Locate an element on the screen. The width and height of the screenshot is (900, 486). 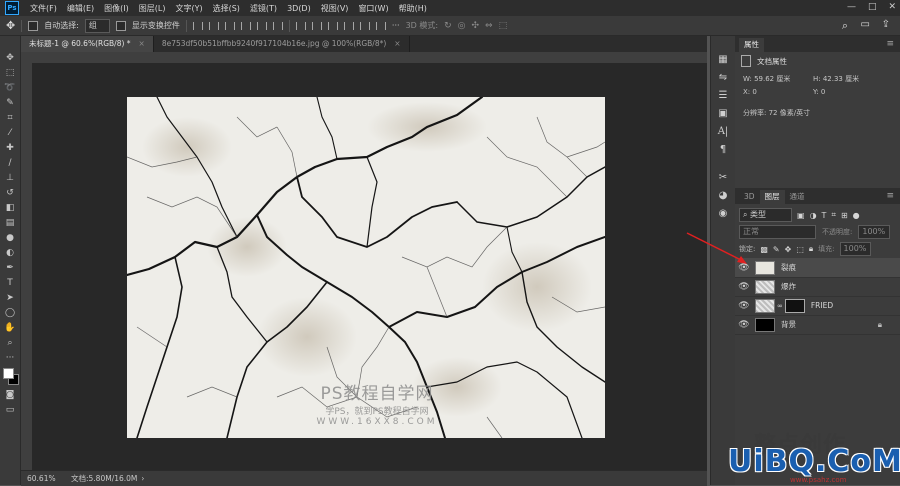
quick-mask-icon: ◙ is located at coordinates (10, 394).